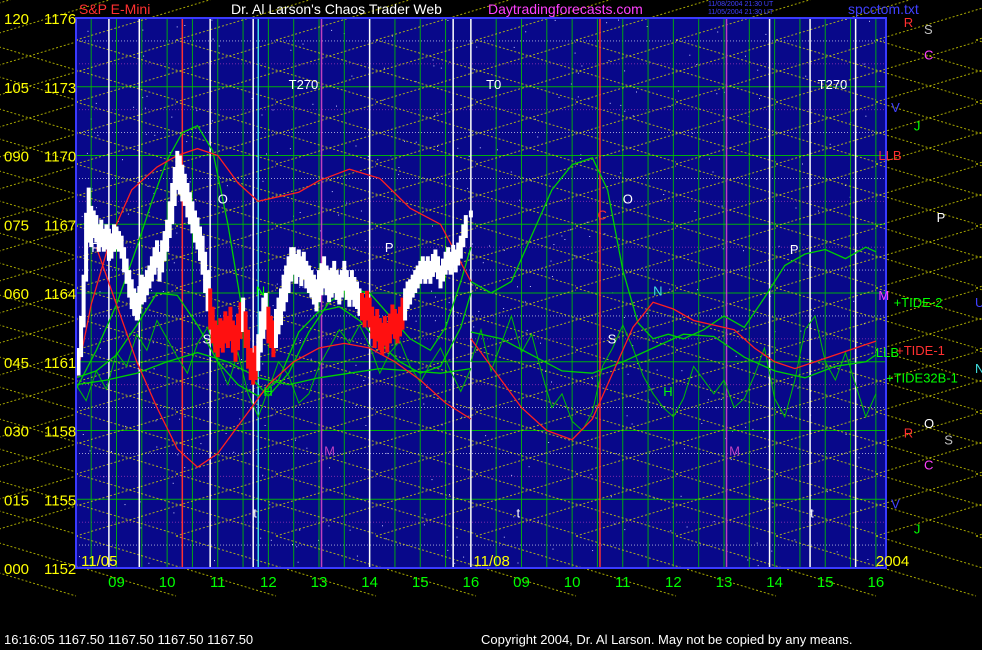  I want to click on date-label: 2004, so click(892, 561).